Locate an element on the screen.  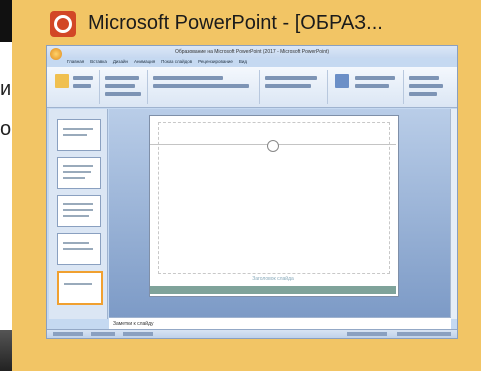
ribbon-tab: Главная is located at coordinates (76, 61).